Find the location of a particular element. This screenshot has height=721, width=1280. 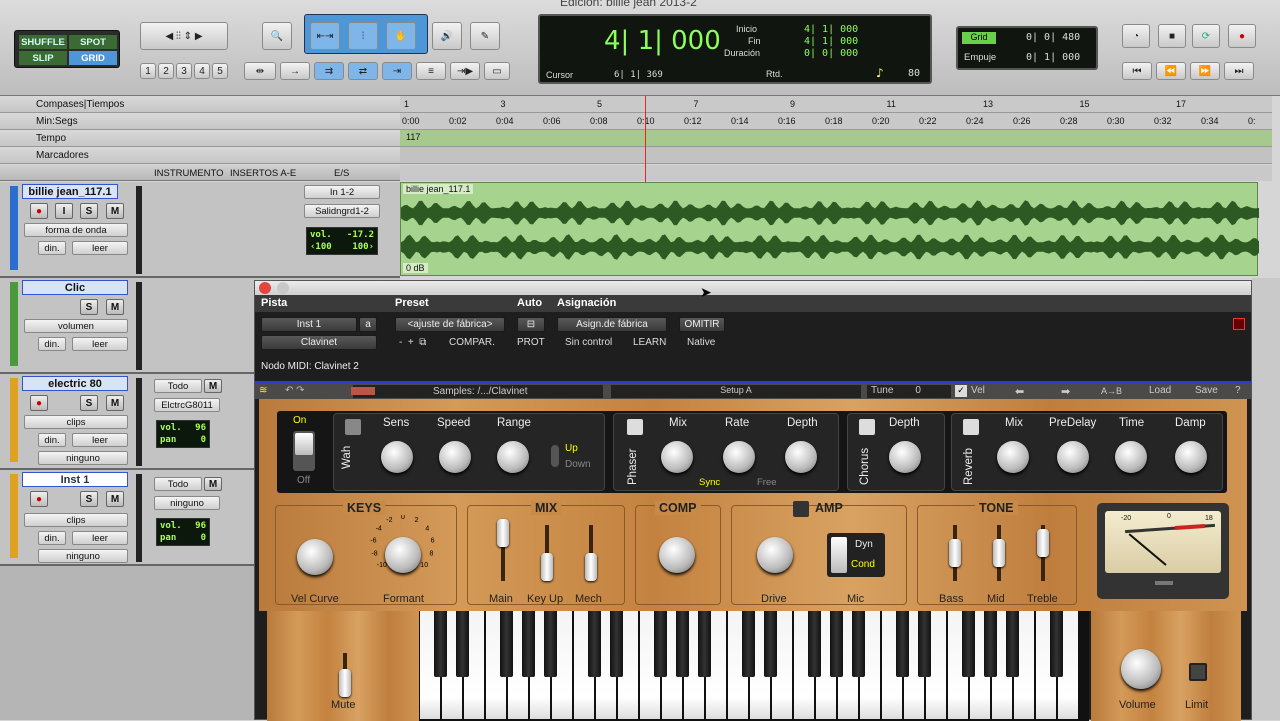

power-switch is located at coordinates (304, 451).